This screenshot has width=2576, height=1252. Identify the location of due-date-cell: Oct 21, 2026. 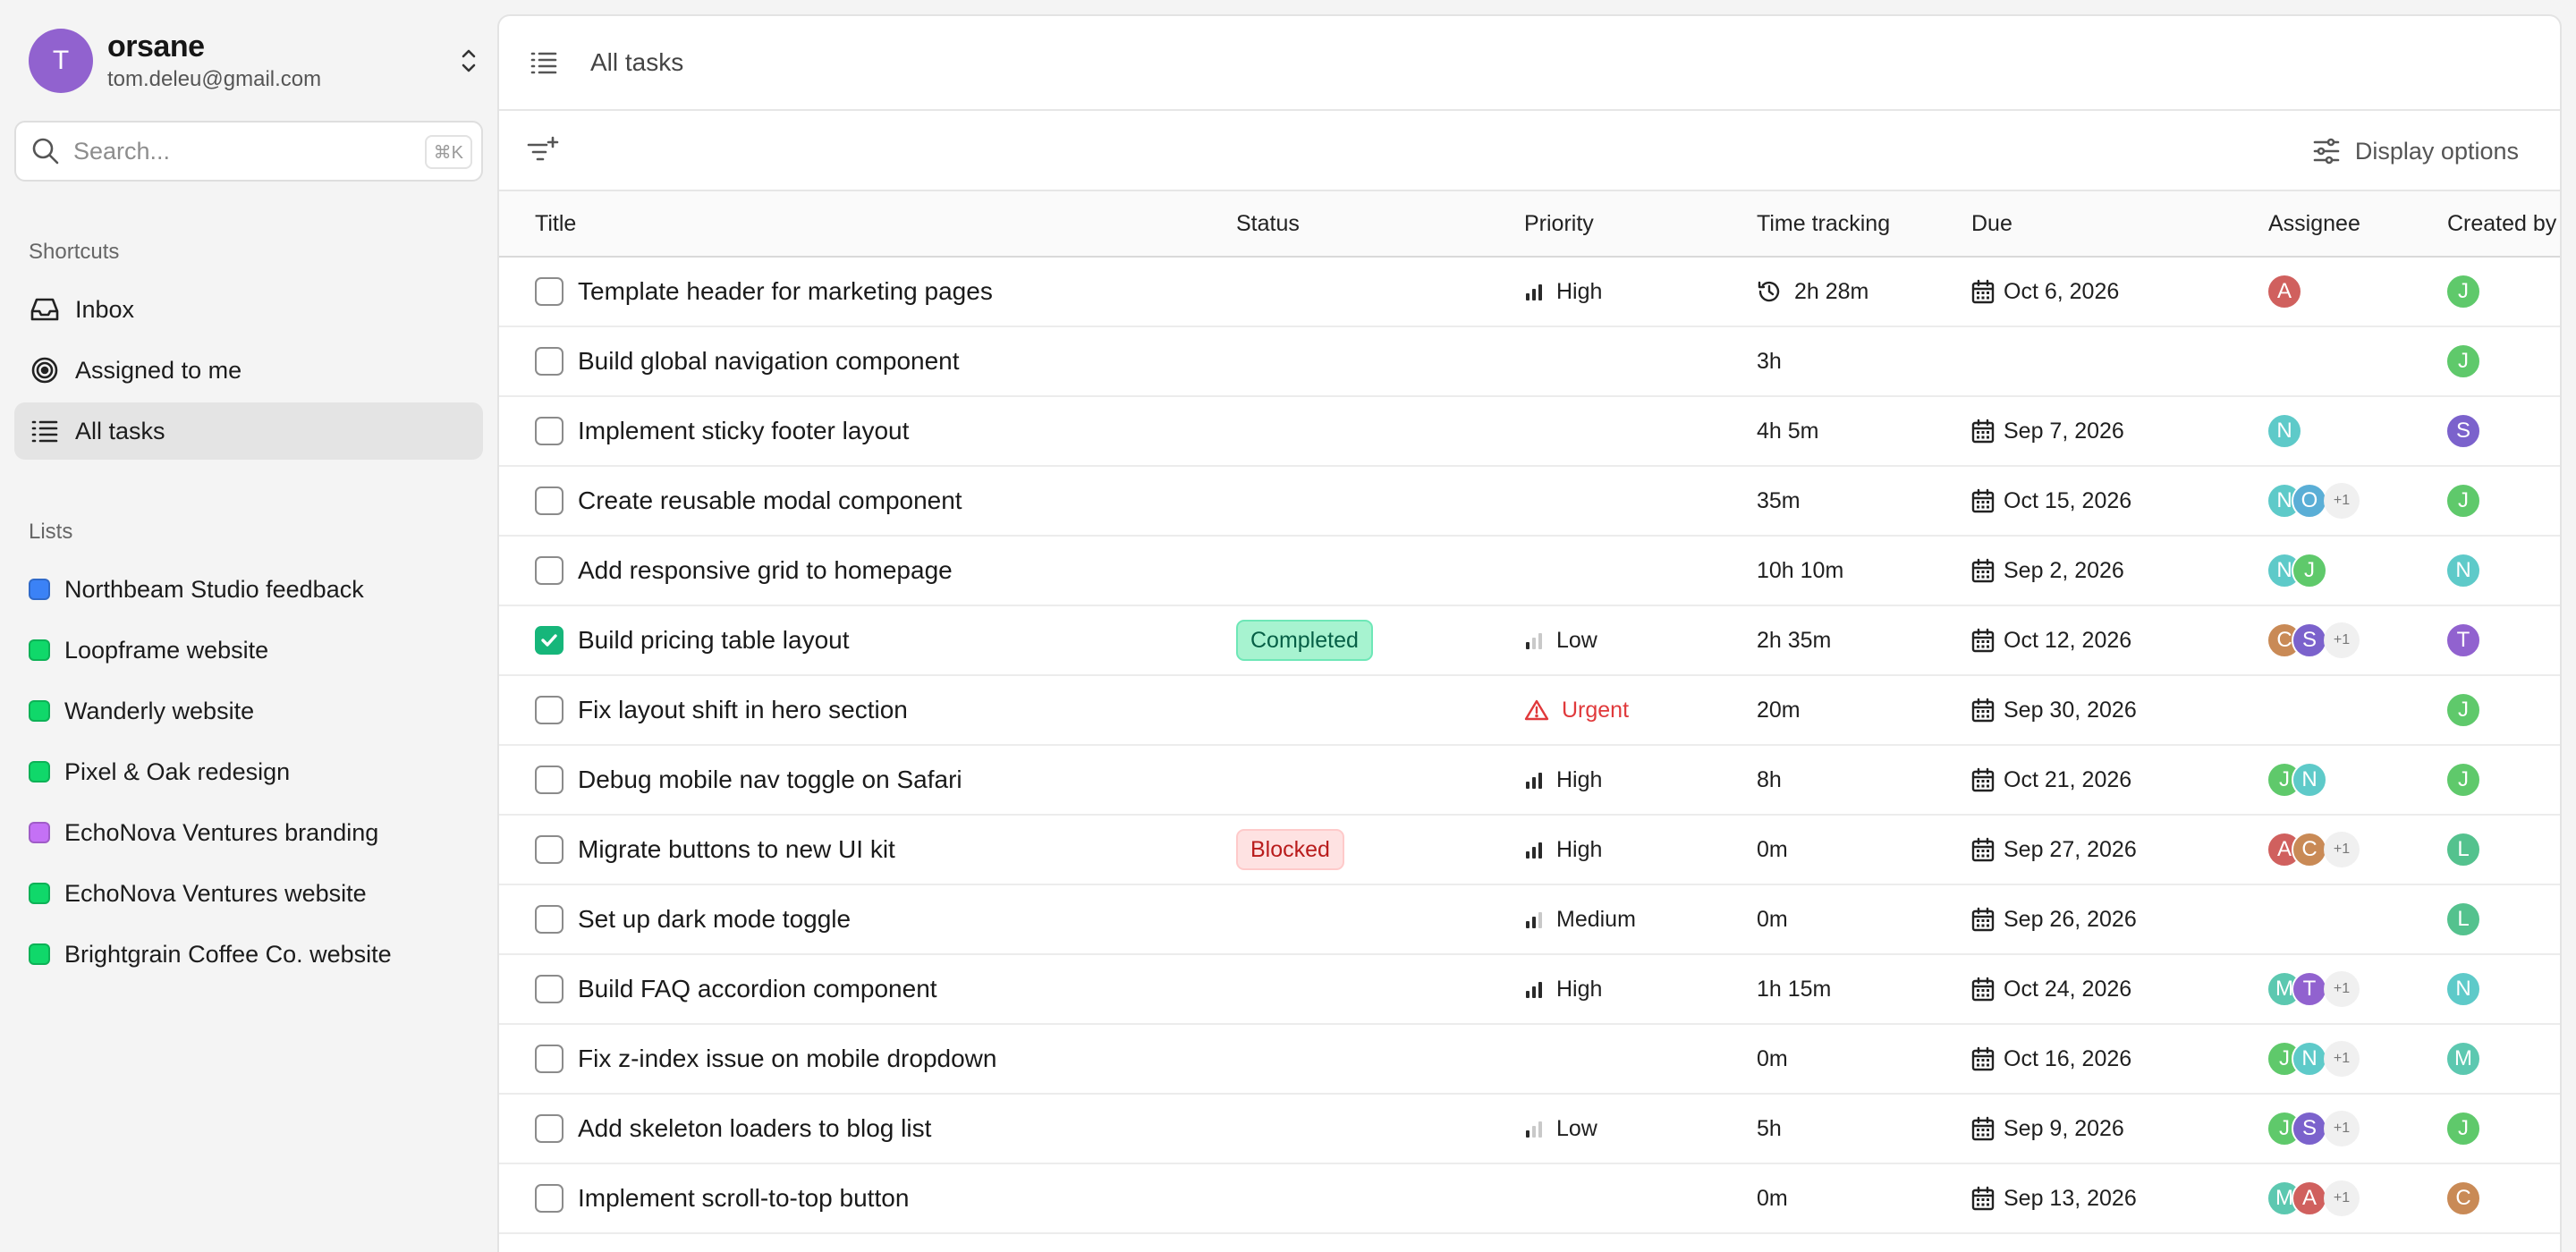
(2051, 780).